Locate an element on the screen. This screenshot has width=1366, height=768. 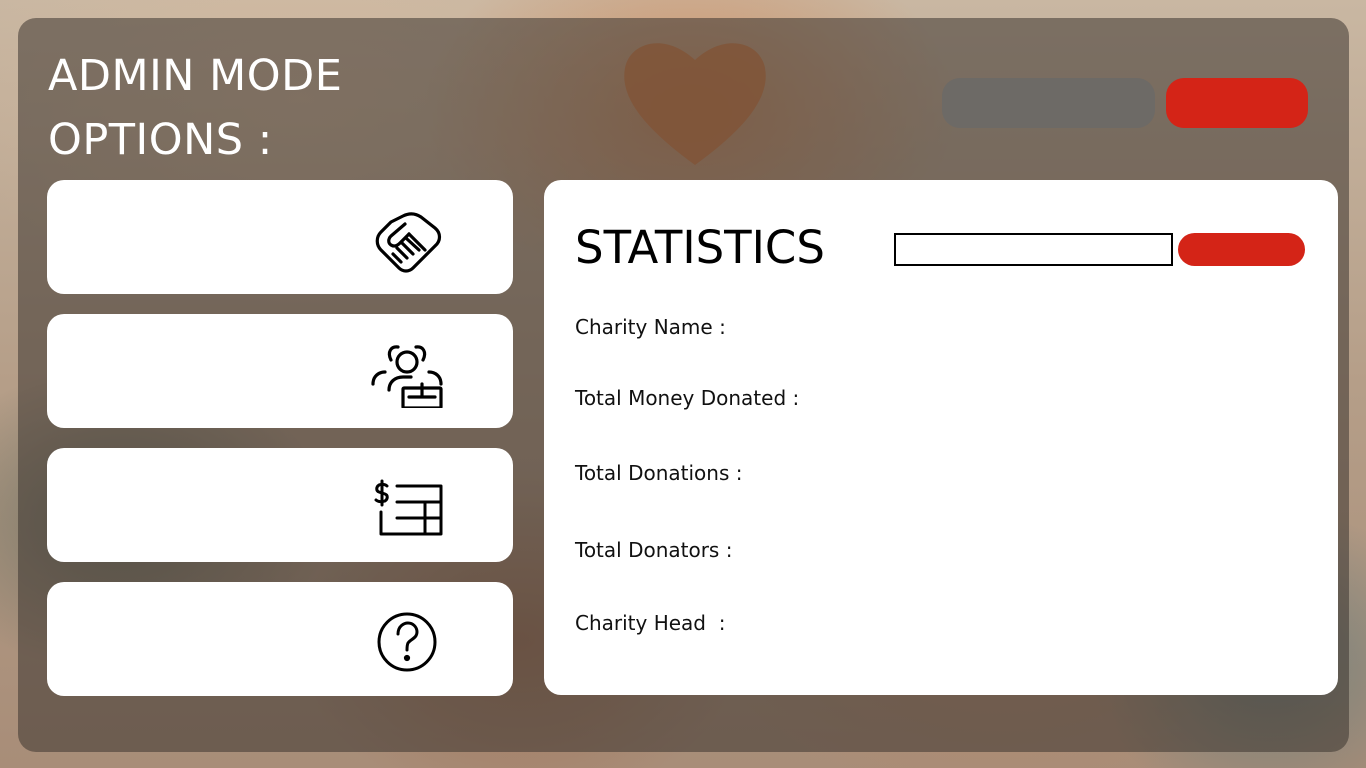
nav-card-donations is located at coordinates (280, 505).